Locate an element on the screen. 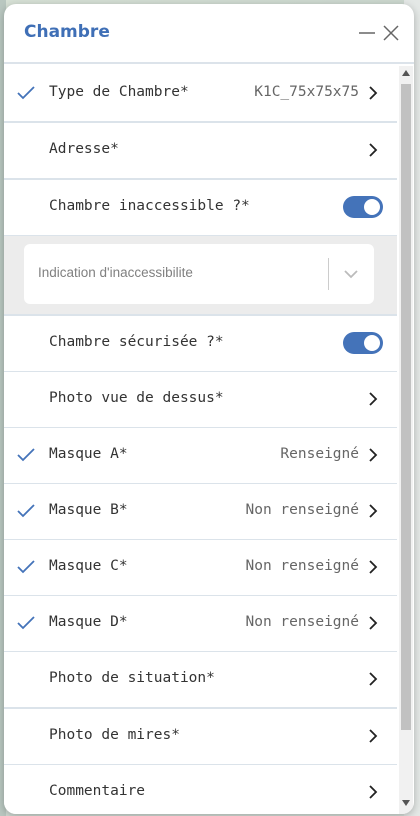 The height and width of the screenshot is (816, 420). inaccessibility-subsection: Indication d'inaccessibilite is located at coordinates (200, 276).